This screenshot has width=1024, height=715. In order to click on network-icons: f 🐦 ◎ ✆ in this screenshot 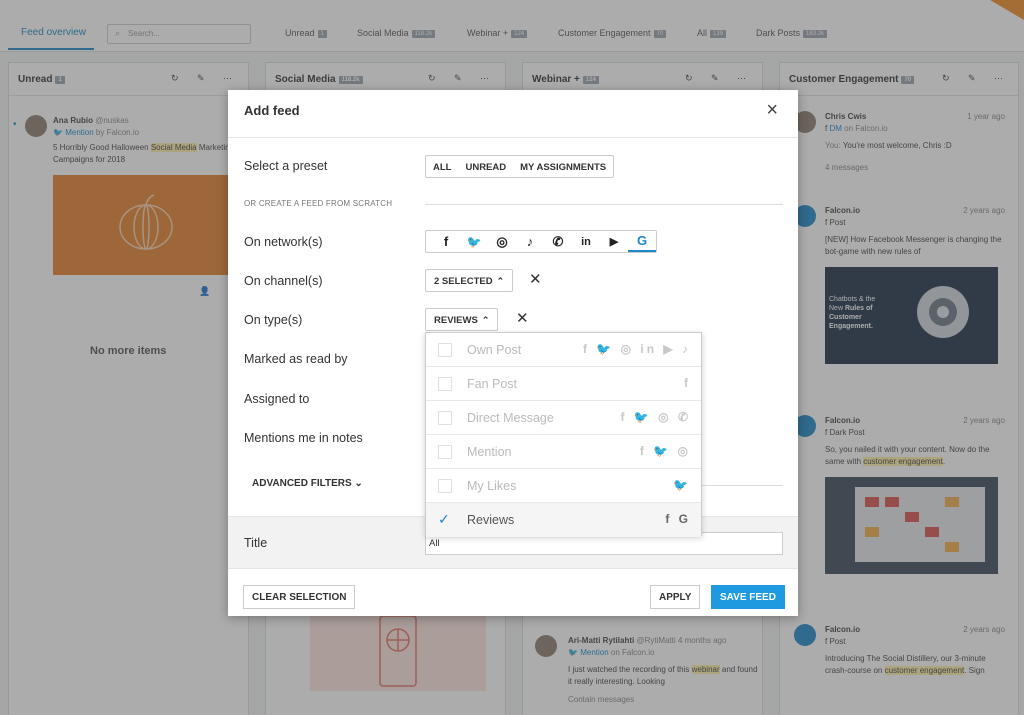, I will do `click(655, 417)`.